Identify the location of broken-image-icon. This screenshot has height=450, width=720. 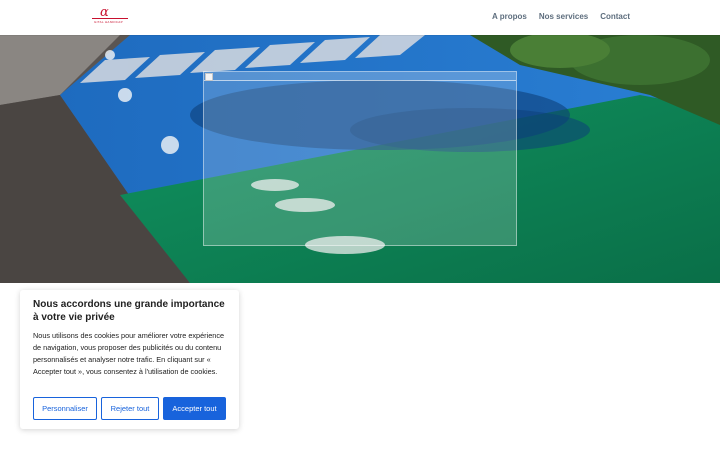
(209, 77).